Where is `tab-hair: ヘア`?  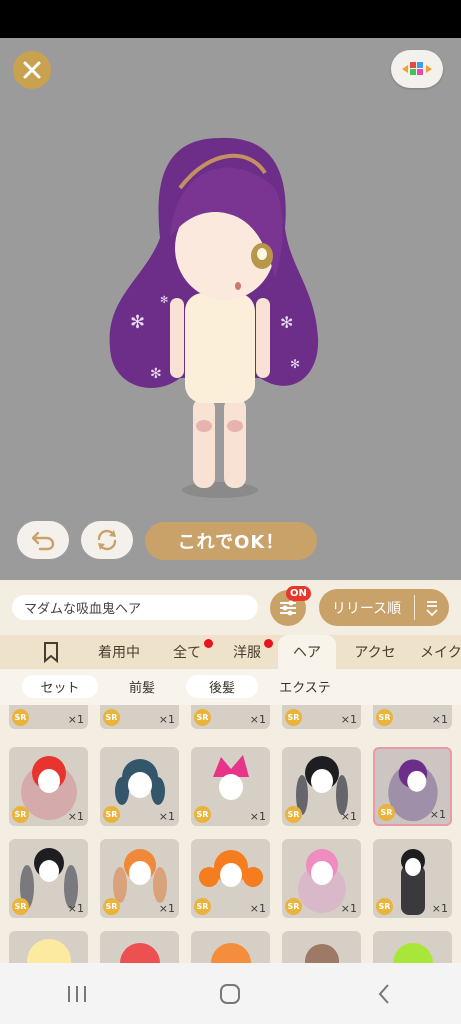
tab-hair: ヘア is located at coordinates (307, 652).